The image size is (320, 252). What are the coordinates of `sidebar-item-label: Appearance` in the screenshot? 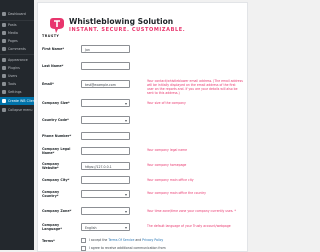 It's located at (18, 60).